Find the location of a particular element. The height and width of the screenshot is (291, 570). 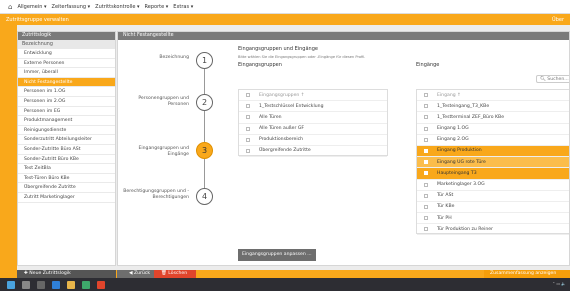

sidebar-item: Test ZeitBla is located at coordinates (66, 169).